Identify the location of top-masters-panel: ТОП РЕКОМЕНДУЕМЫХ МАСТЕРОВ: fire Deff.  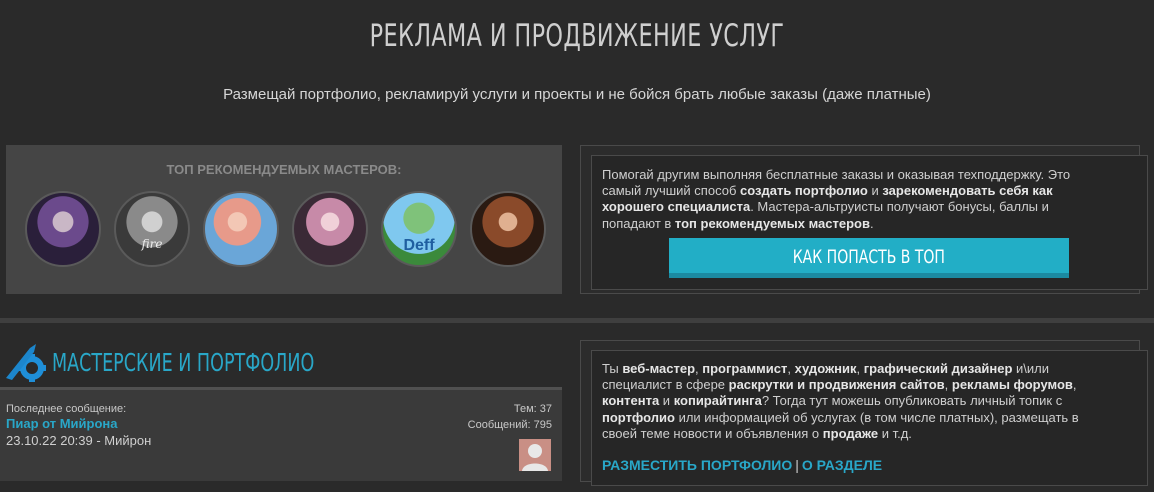
(284, 219).